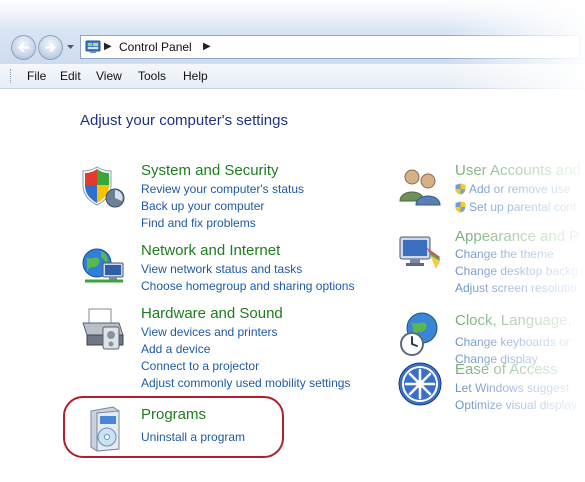  What do you see at coordinates (292, 32) in the screenshot?
I see `title-bar: ▶ Control Panel ▶` at bounding box center [292, 32].